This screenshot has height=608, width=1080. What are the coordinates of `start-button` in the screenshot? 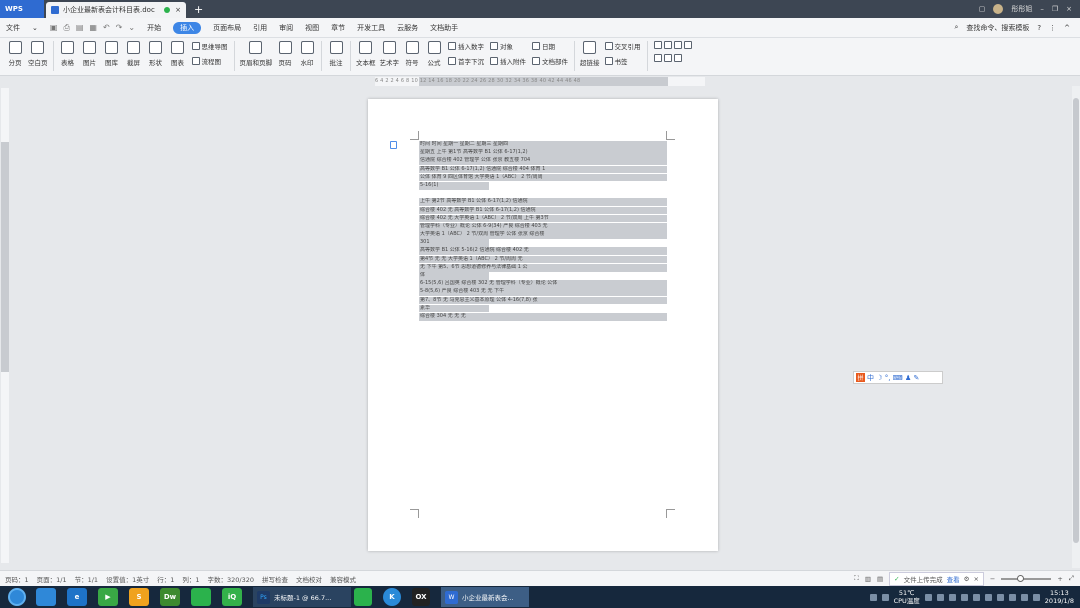 It's located at (17, 597).